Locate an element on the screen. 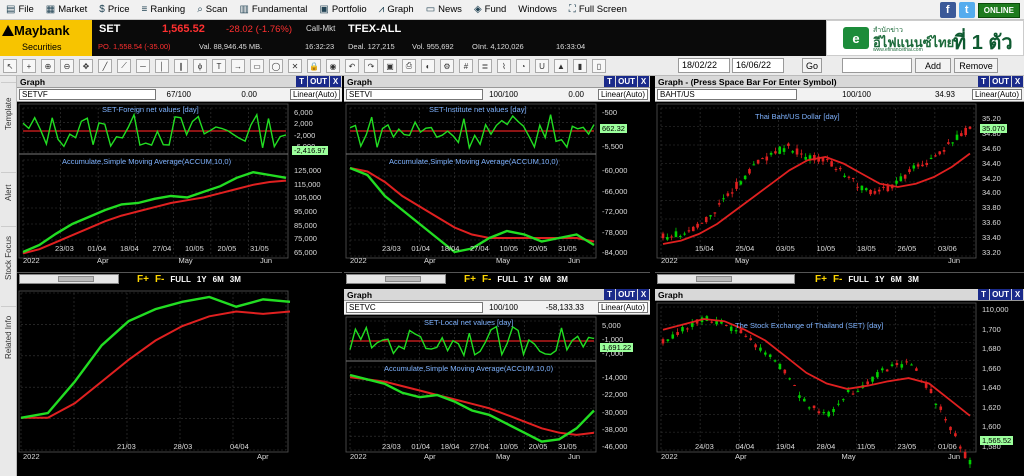 The width and height of the screenshot is (1024, 476). save-tool-icon: ▣ is located at coordinates (390, 66).